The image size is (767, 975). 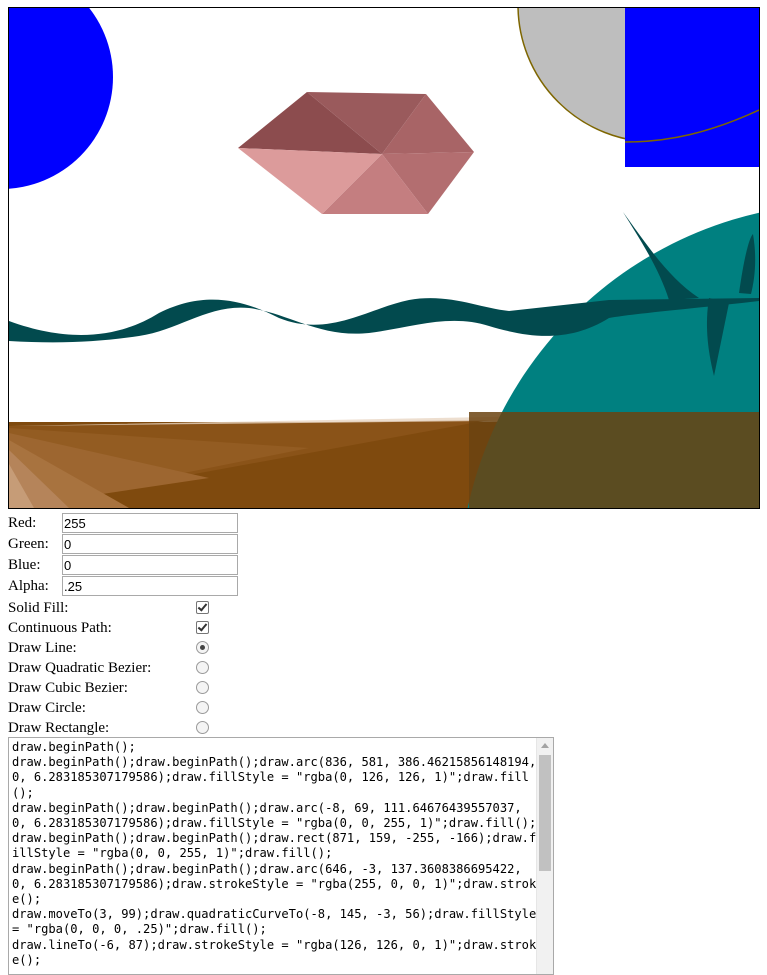 What do you see at coordinates (61, 98) in the screenshot?
I see `blue-circle` at bounding box center [61, 98].